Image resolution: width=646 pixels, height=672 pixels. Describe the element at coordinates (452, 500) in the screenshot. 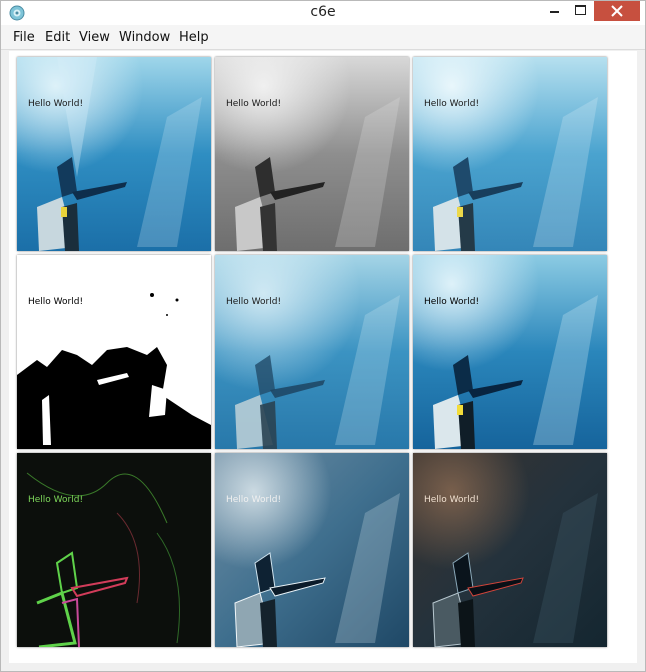

I see `tile-emboss-dark-caption: Hello World!` at that location.